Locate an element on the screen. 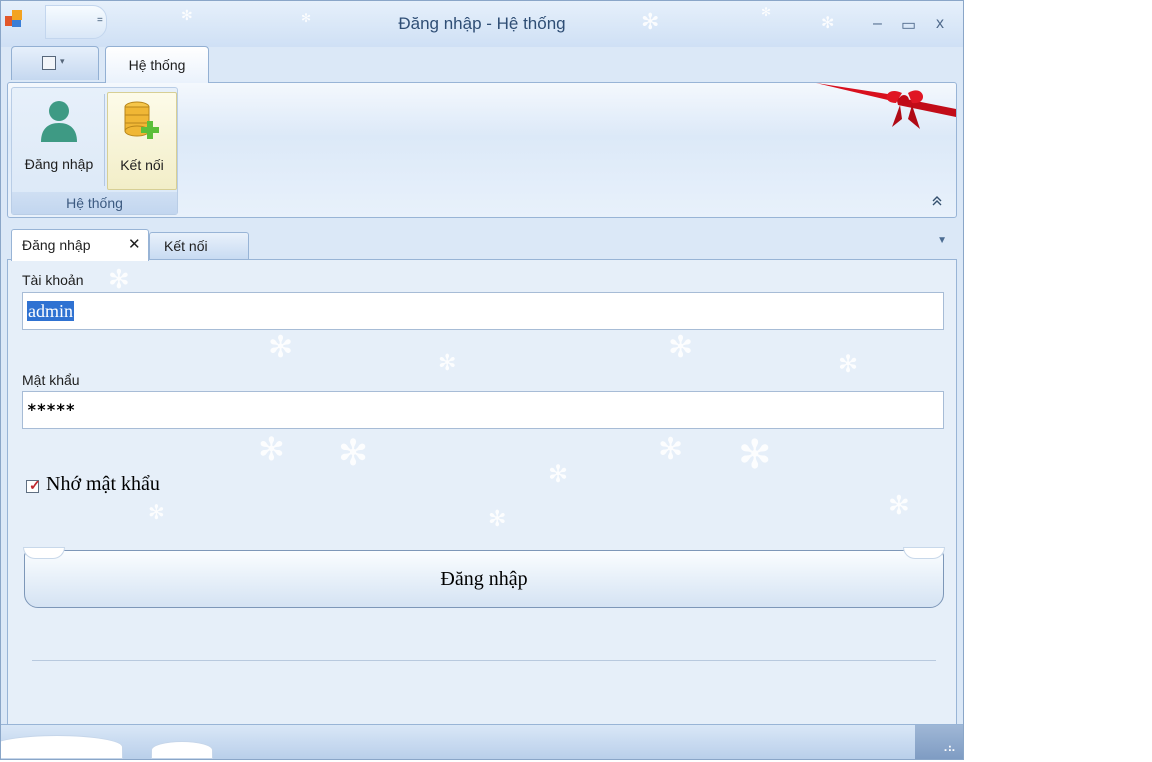  tab-ket-noi: Kết nối is located at coordinates (199, 245).